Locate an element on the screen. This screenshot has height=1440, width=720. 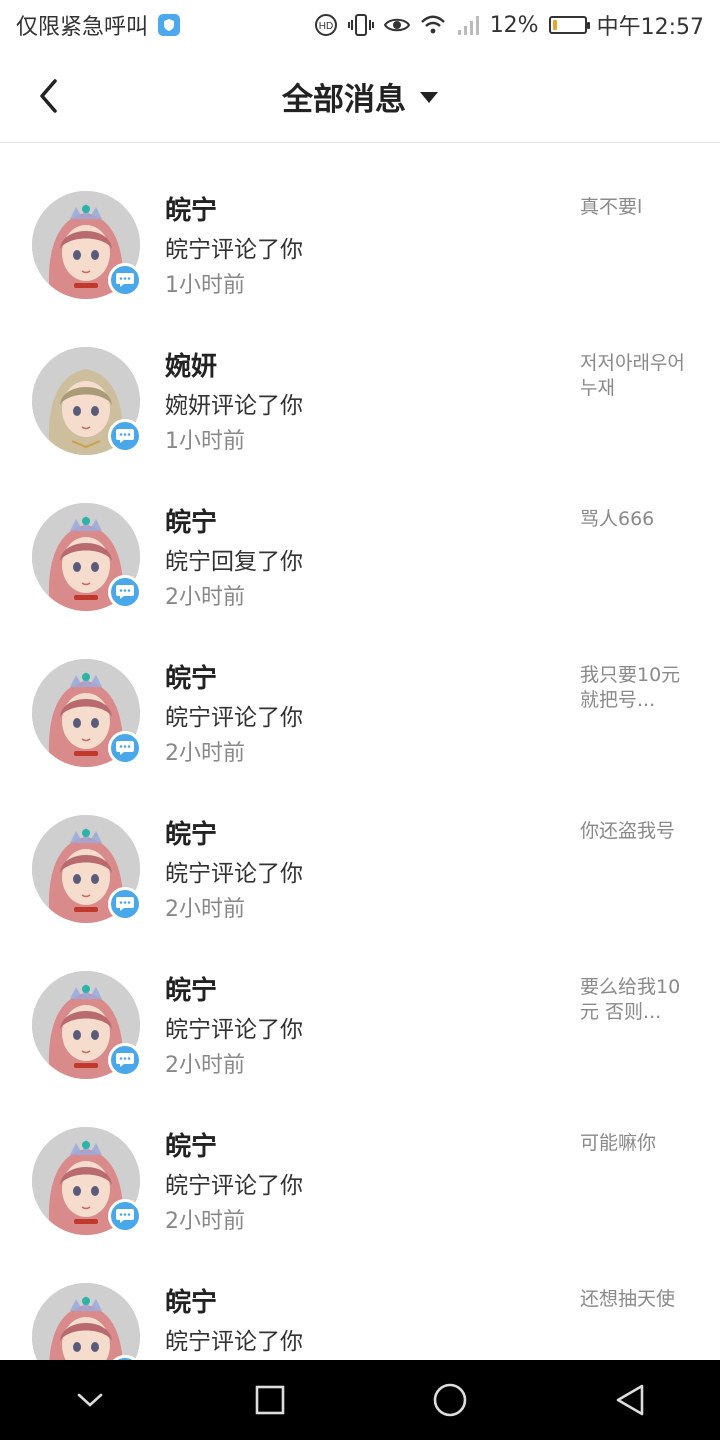
home-button is located at coordinates (450, 1400).